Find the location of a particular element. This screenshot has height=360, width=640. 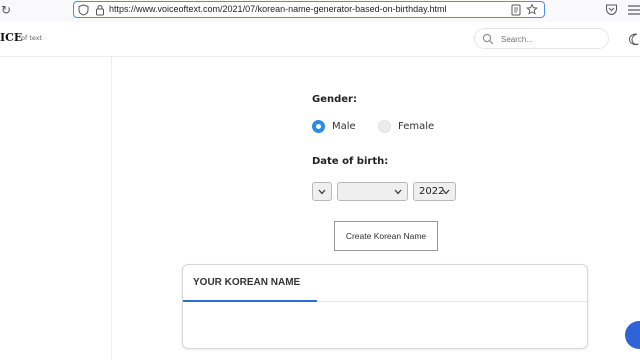

result-divider is located at coordinates (452, 301).